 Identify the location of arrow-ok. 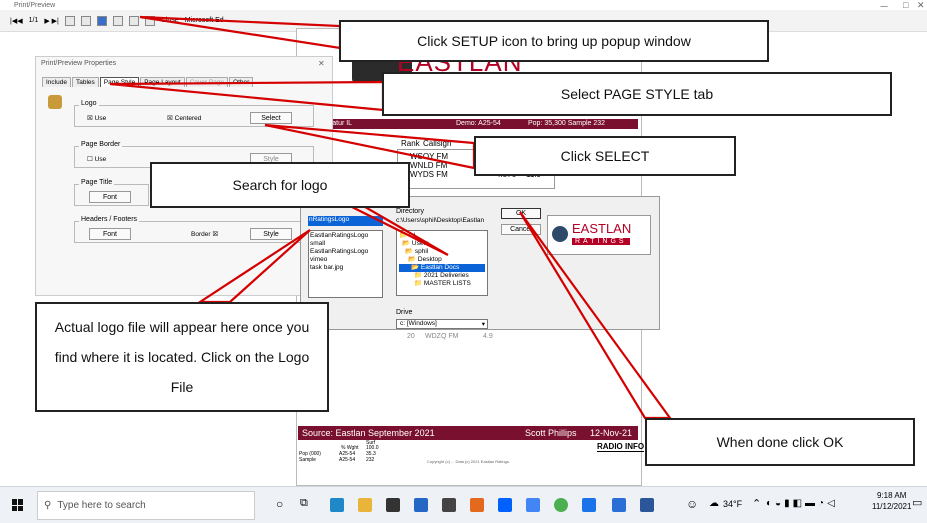
(596, 315).